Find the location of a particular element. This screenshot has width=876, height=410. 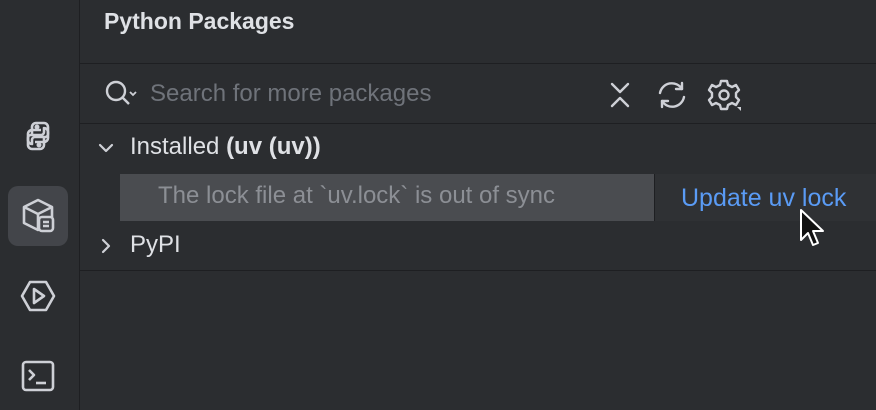

tree-node-label: Installed (uv (uv)) is located at coordinates (225, 147).